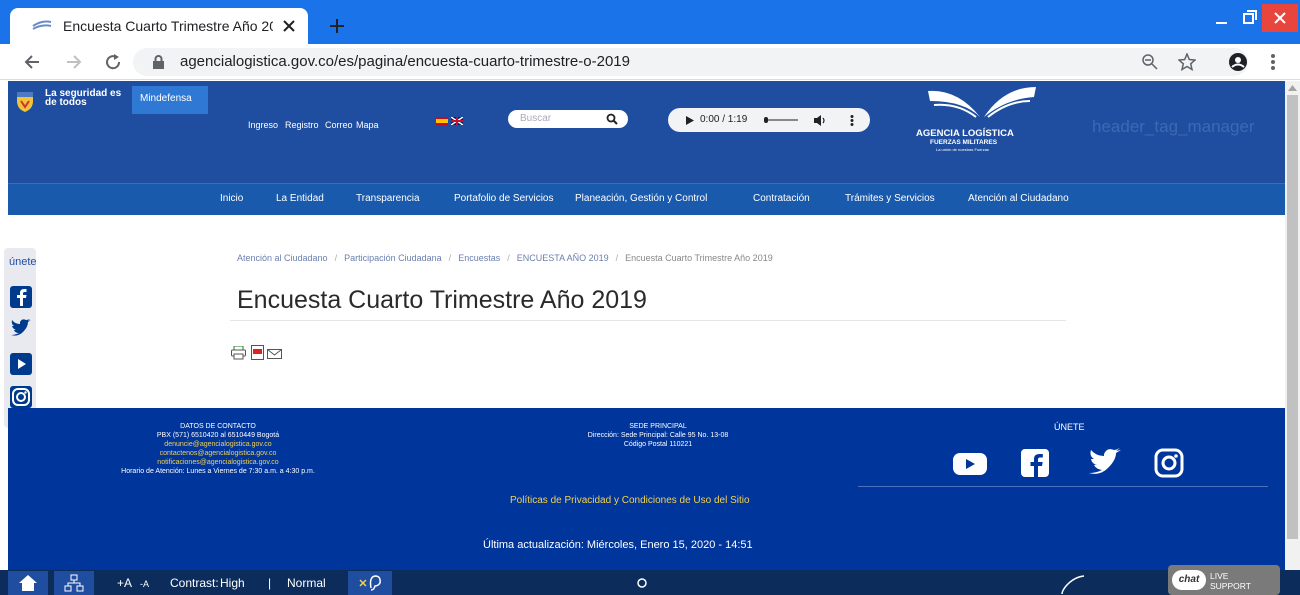 This screenshot has height=595, width=1300. Describe the element at coordinates (159, 26) in the screenshot. I see `browser-tab: Encuesta Cuarto Trimestre Año 2019` at that location.